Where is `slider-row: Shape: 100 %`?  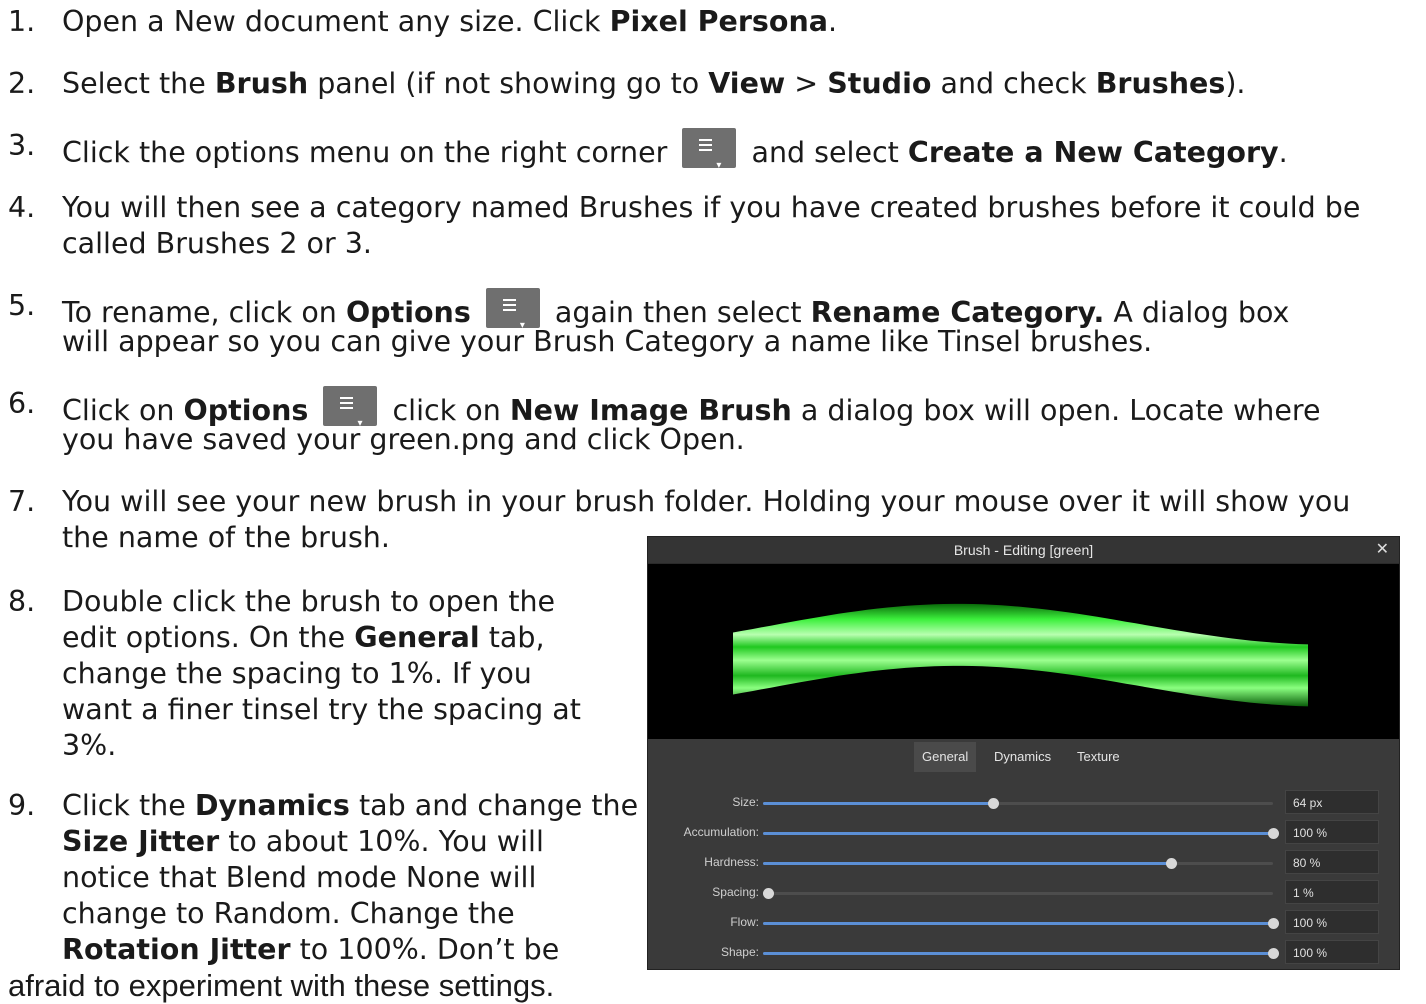
slider-row: Shape: 100 % is located at coordinates (1023, 953).